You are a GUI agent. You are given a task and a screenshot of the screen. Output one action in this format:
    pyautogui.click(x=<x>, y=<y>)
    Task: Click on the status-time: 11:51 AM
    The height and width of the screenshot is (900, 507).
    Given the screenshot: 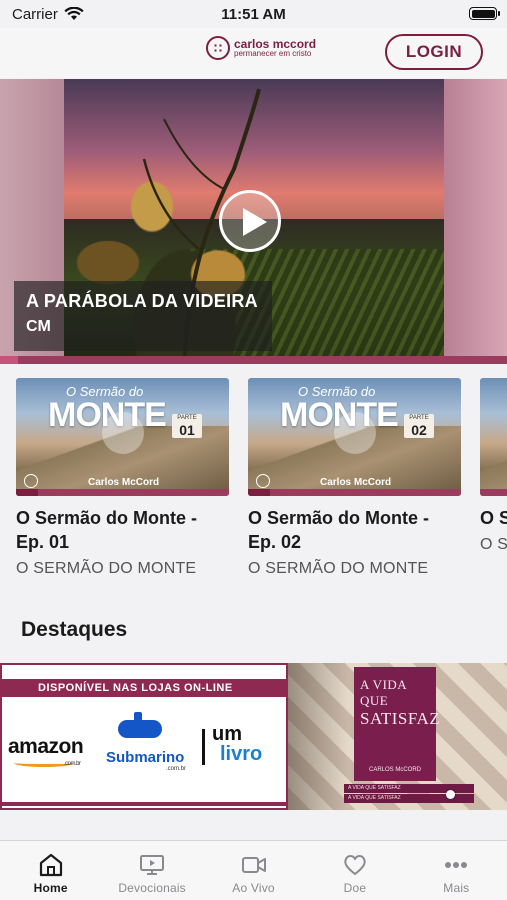 What is the action you would take?
    pyautogui.click(x=253, y=14)
    